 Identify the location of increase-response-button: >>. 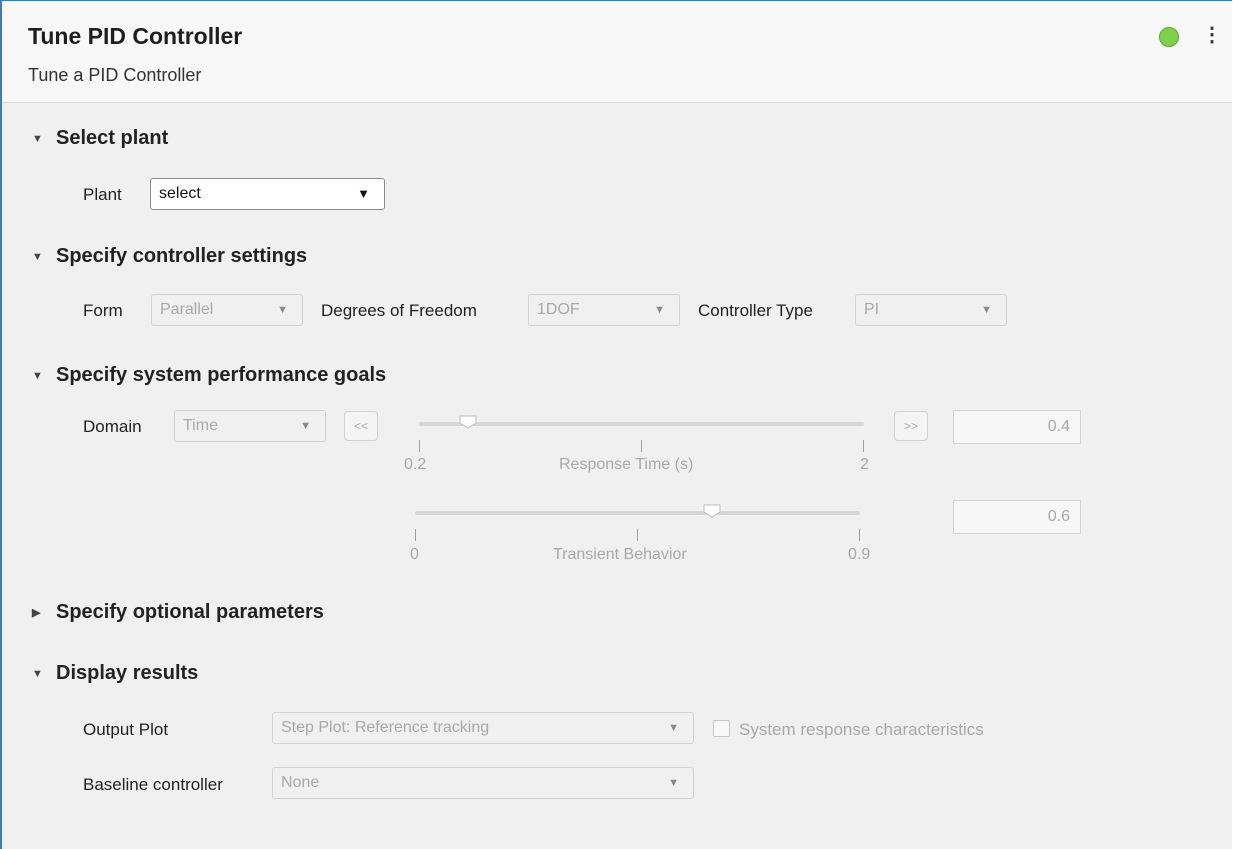
(911, 426).